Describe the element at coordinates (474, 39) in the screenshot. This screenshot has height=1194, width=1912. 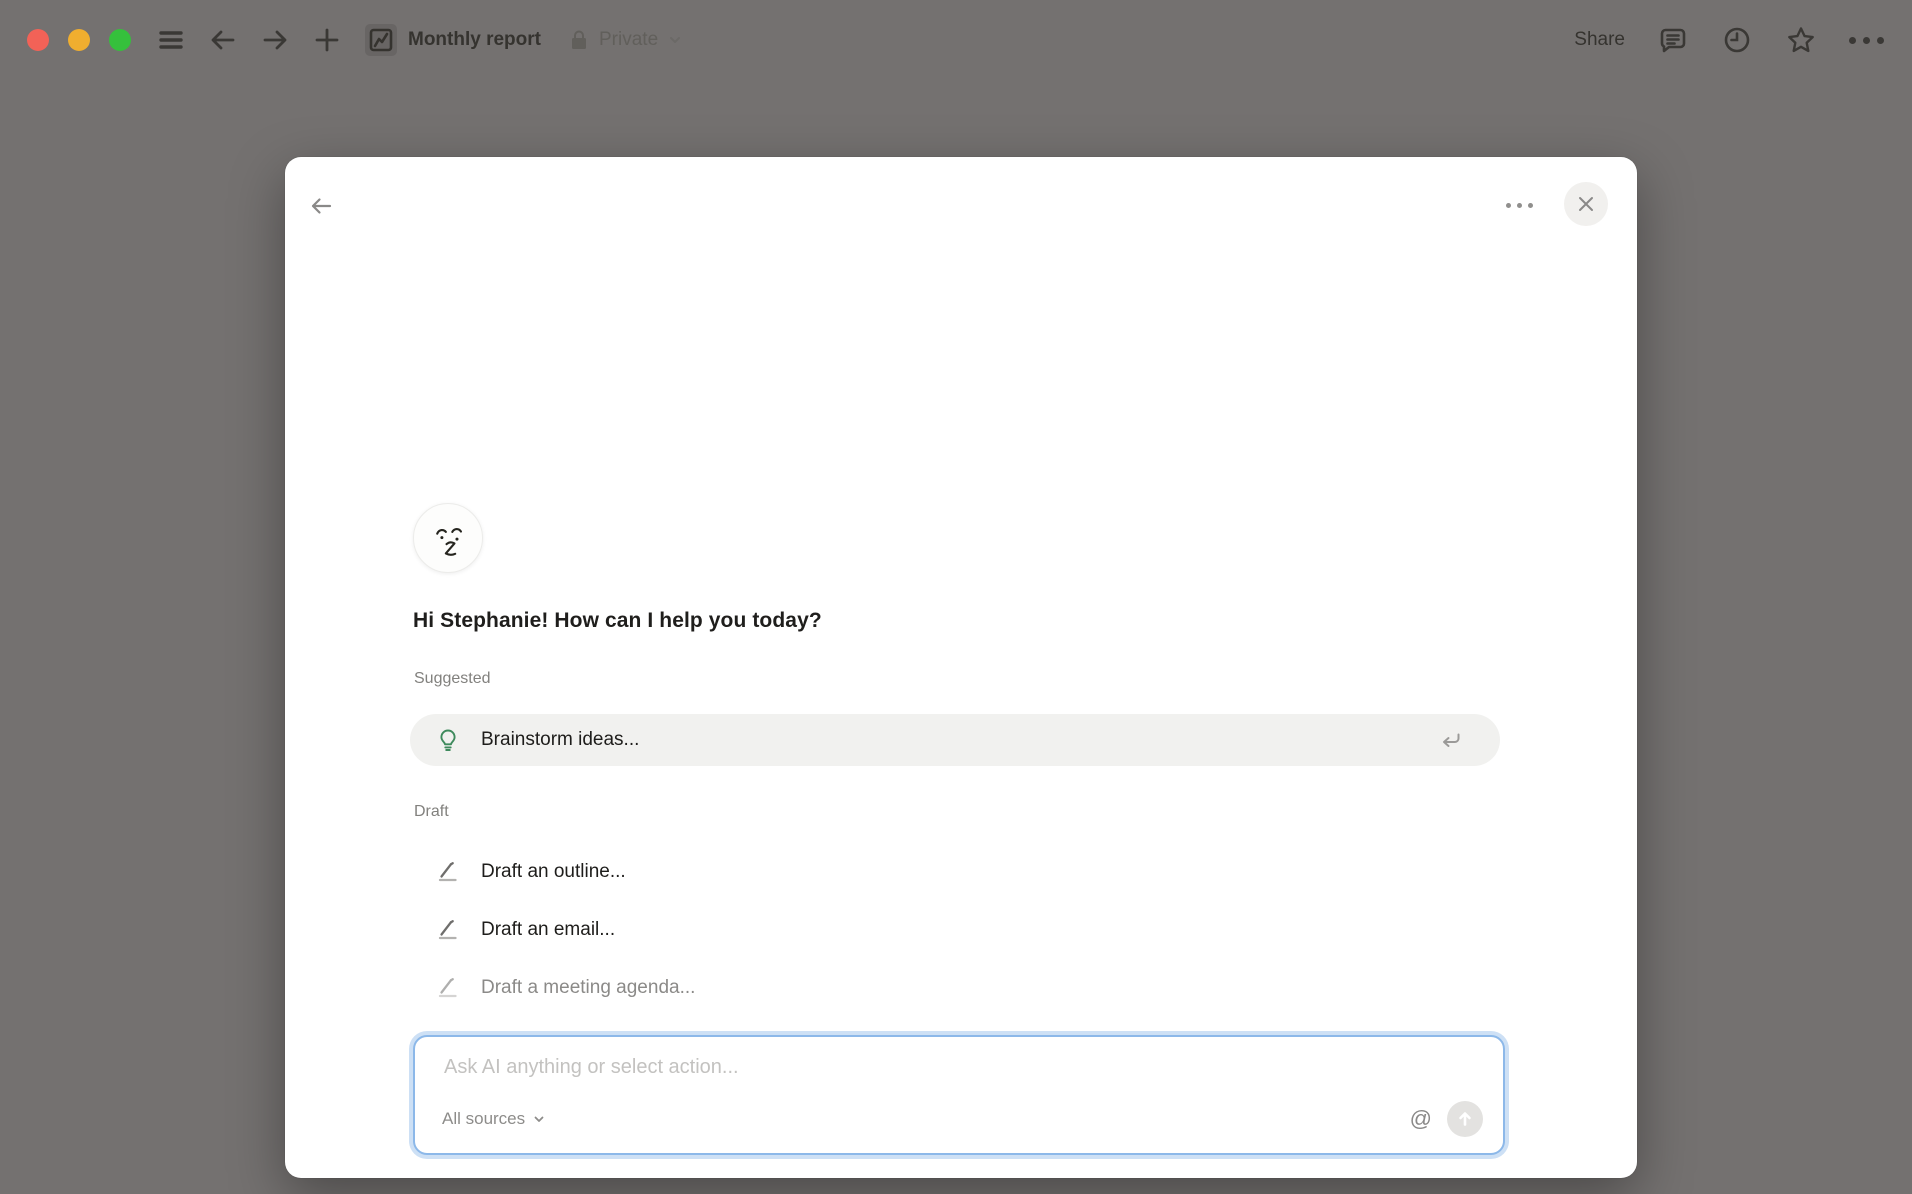
I see `page-title: Monthly report` at that location.